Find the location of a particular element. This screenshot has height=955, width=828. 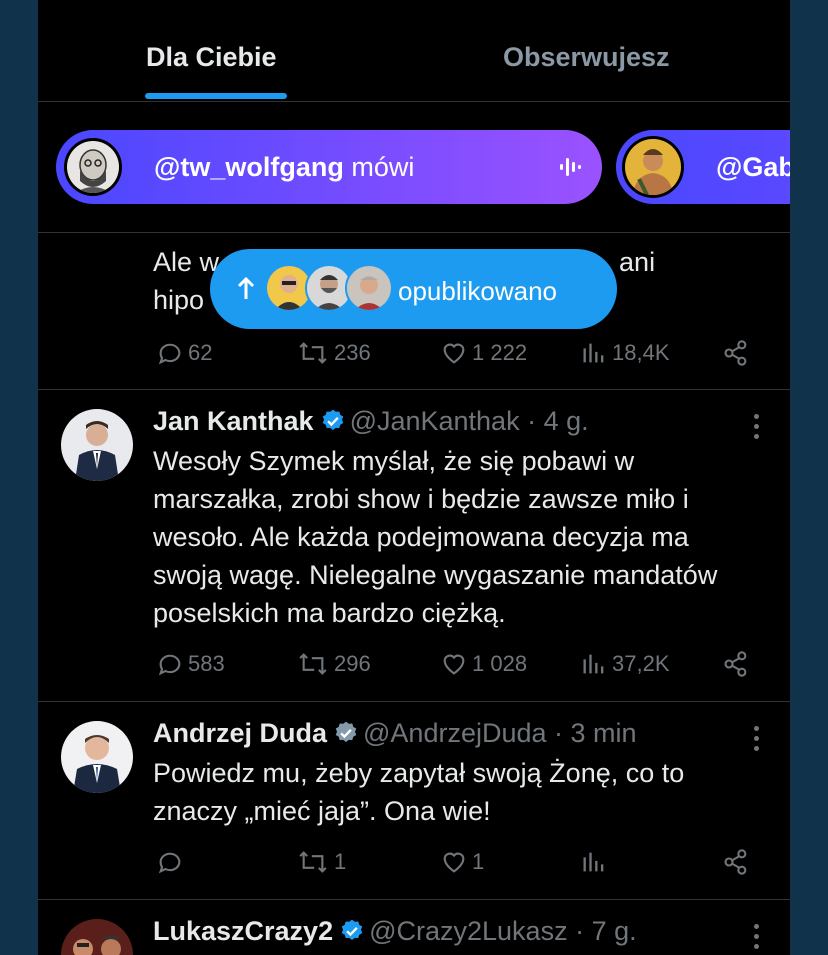

space-speaker: @tw_wolfgang mówi is located at coordinates (284, 167).